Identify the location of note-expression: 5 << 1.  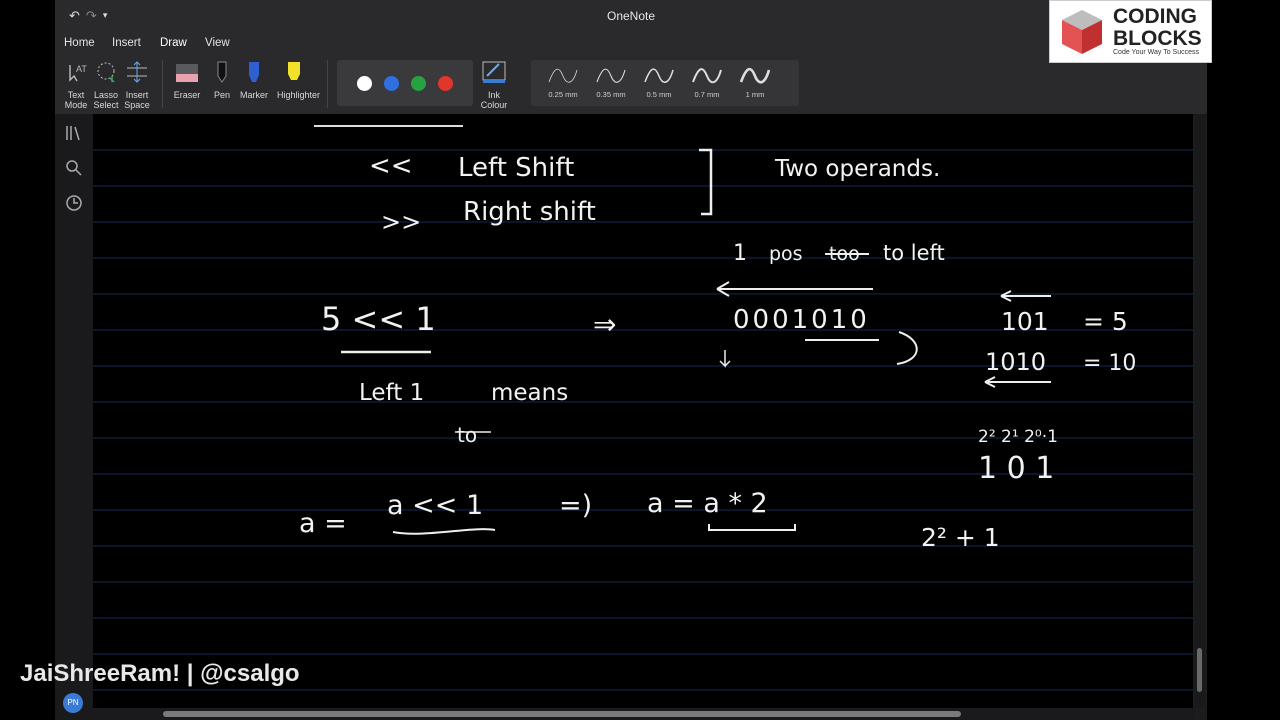
(378, 319).